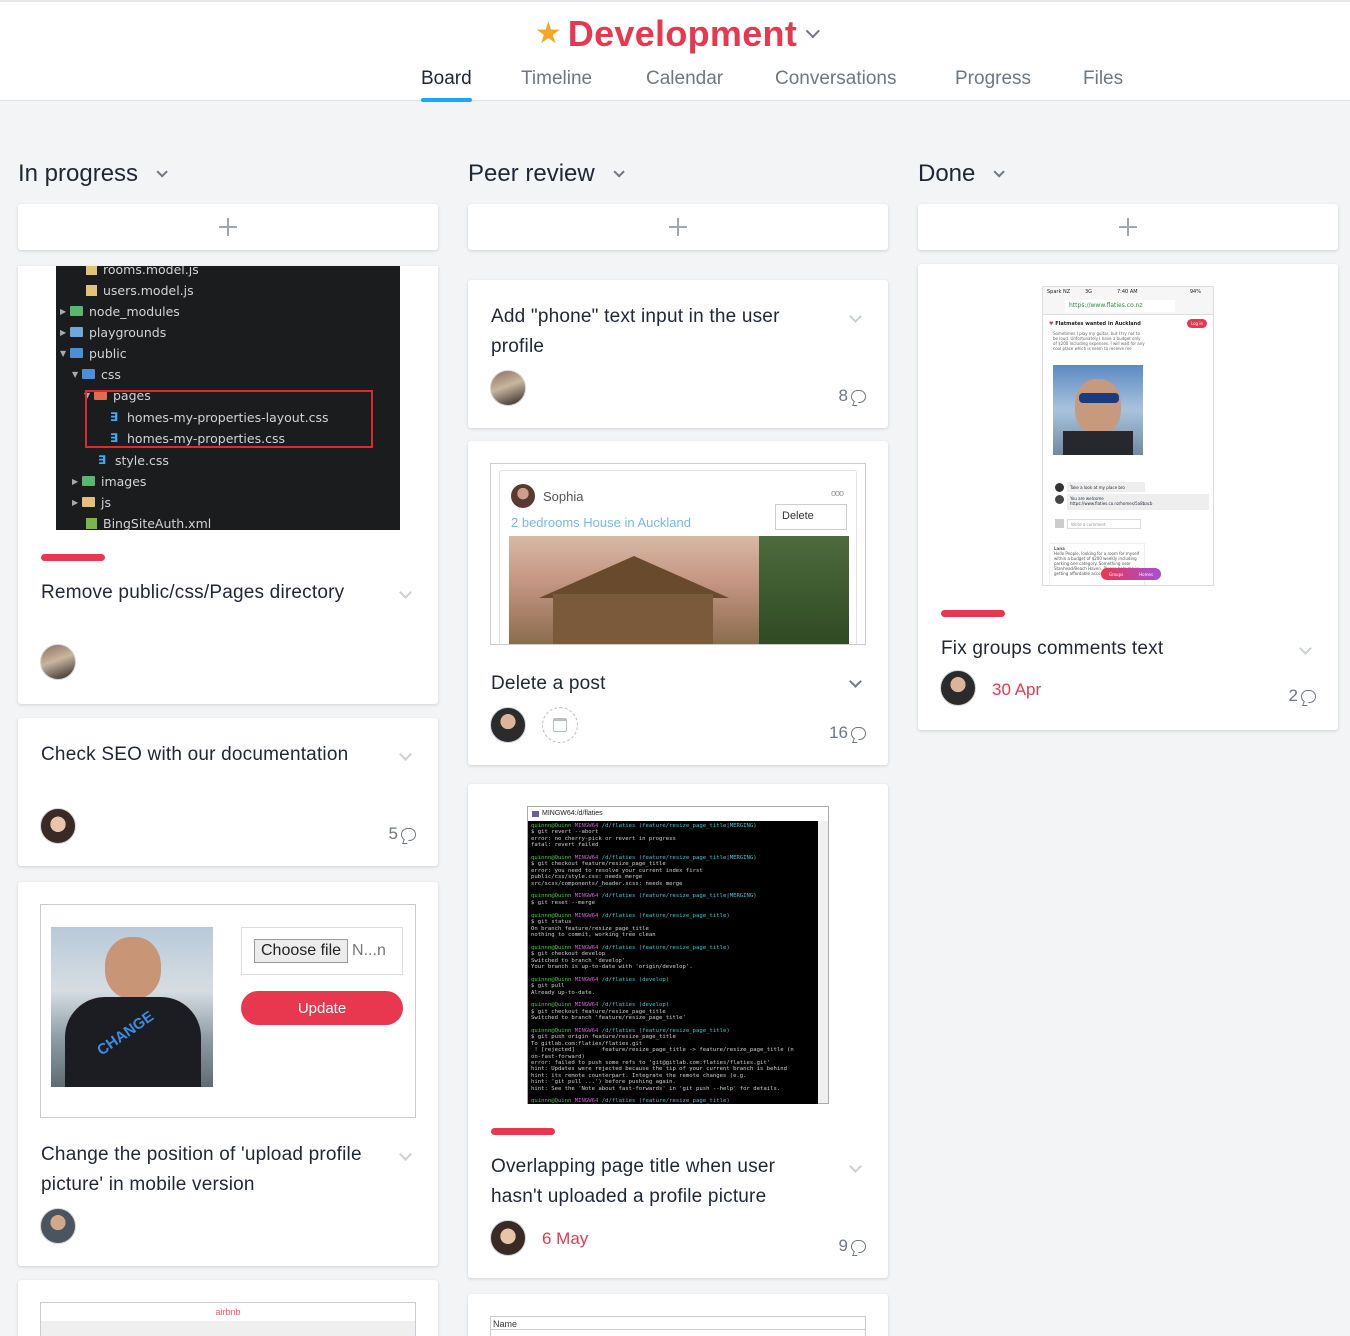 Image resolution: width=1350 pixels, height=1336 pixels. Describe the element at coordinates (1016, 690) in the screenshot. I see `due-date: 30 Apr` at that location.